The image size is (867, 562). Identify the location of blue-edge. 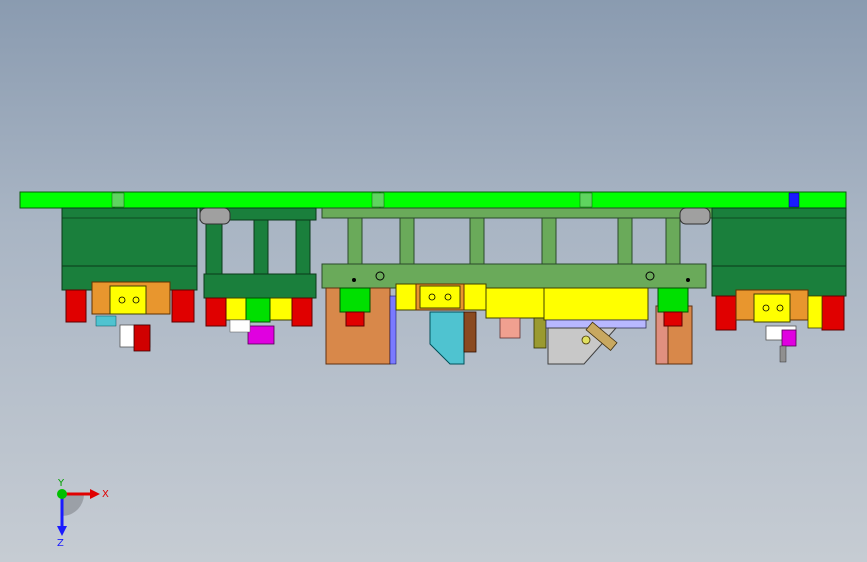
(393, 330).